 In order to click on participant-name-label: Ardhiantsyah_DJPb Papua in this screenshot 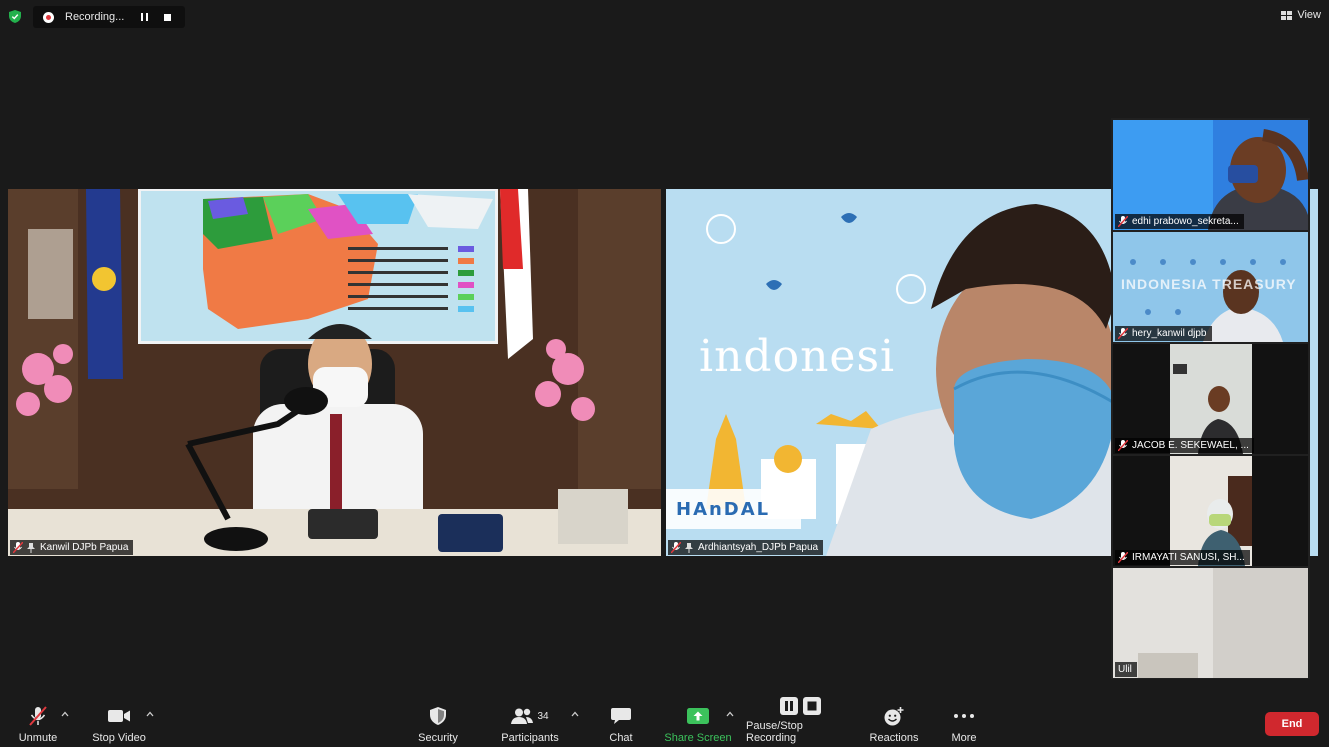, I will do `click(746, 547)`.